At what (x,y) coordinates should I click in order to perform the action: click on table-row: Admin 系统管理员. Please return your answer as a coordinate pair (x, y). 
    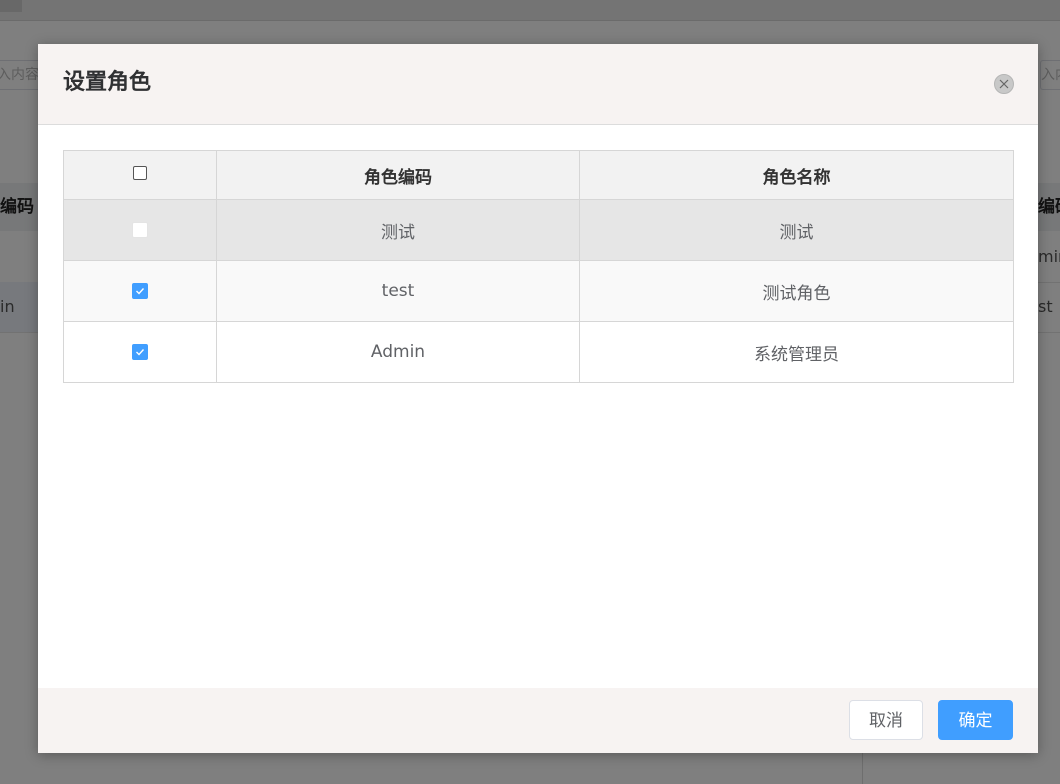
    Looking at the image, I should click on (538, 352).